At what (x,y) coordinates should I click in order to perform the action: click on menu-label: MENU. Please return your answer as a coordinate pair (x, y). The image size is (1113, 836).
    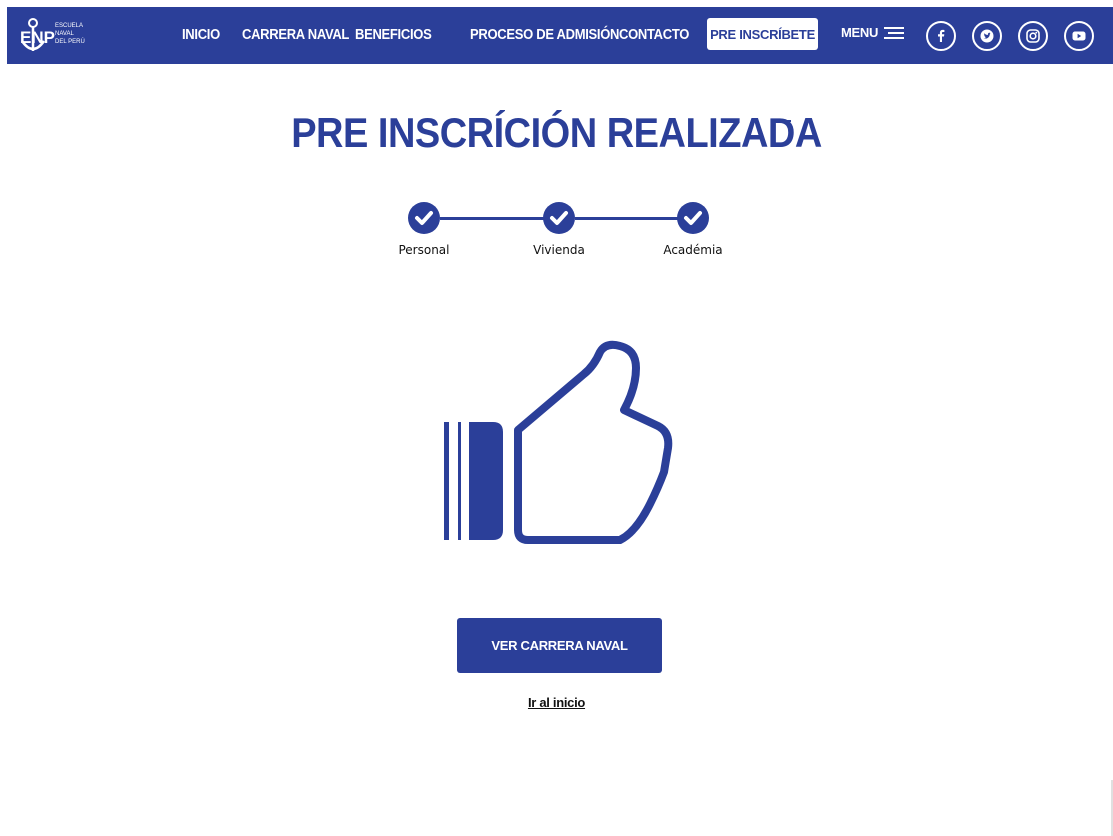
    Looking at the image, I should click on (860, 32).